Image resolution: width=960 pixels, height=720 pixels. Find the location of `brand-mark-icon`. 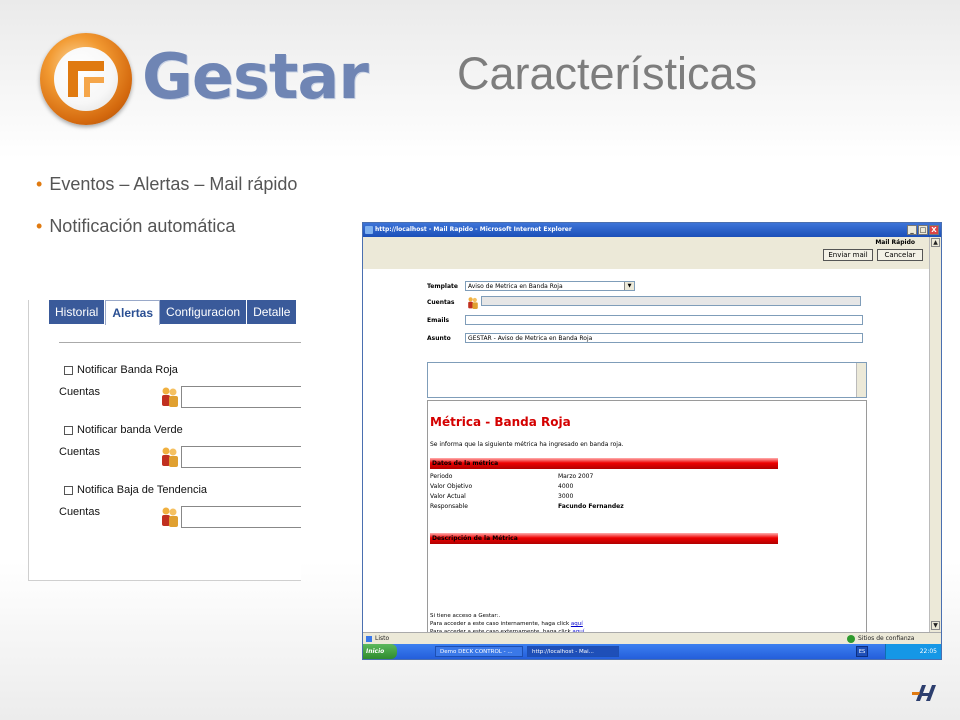

brand-mark-icon is located at coordinates (925, 695).